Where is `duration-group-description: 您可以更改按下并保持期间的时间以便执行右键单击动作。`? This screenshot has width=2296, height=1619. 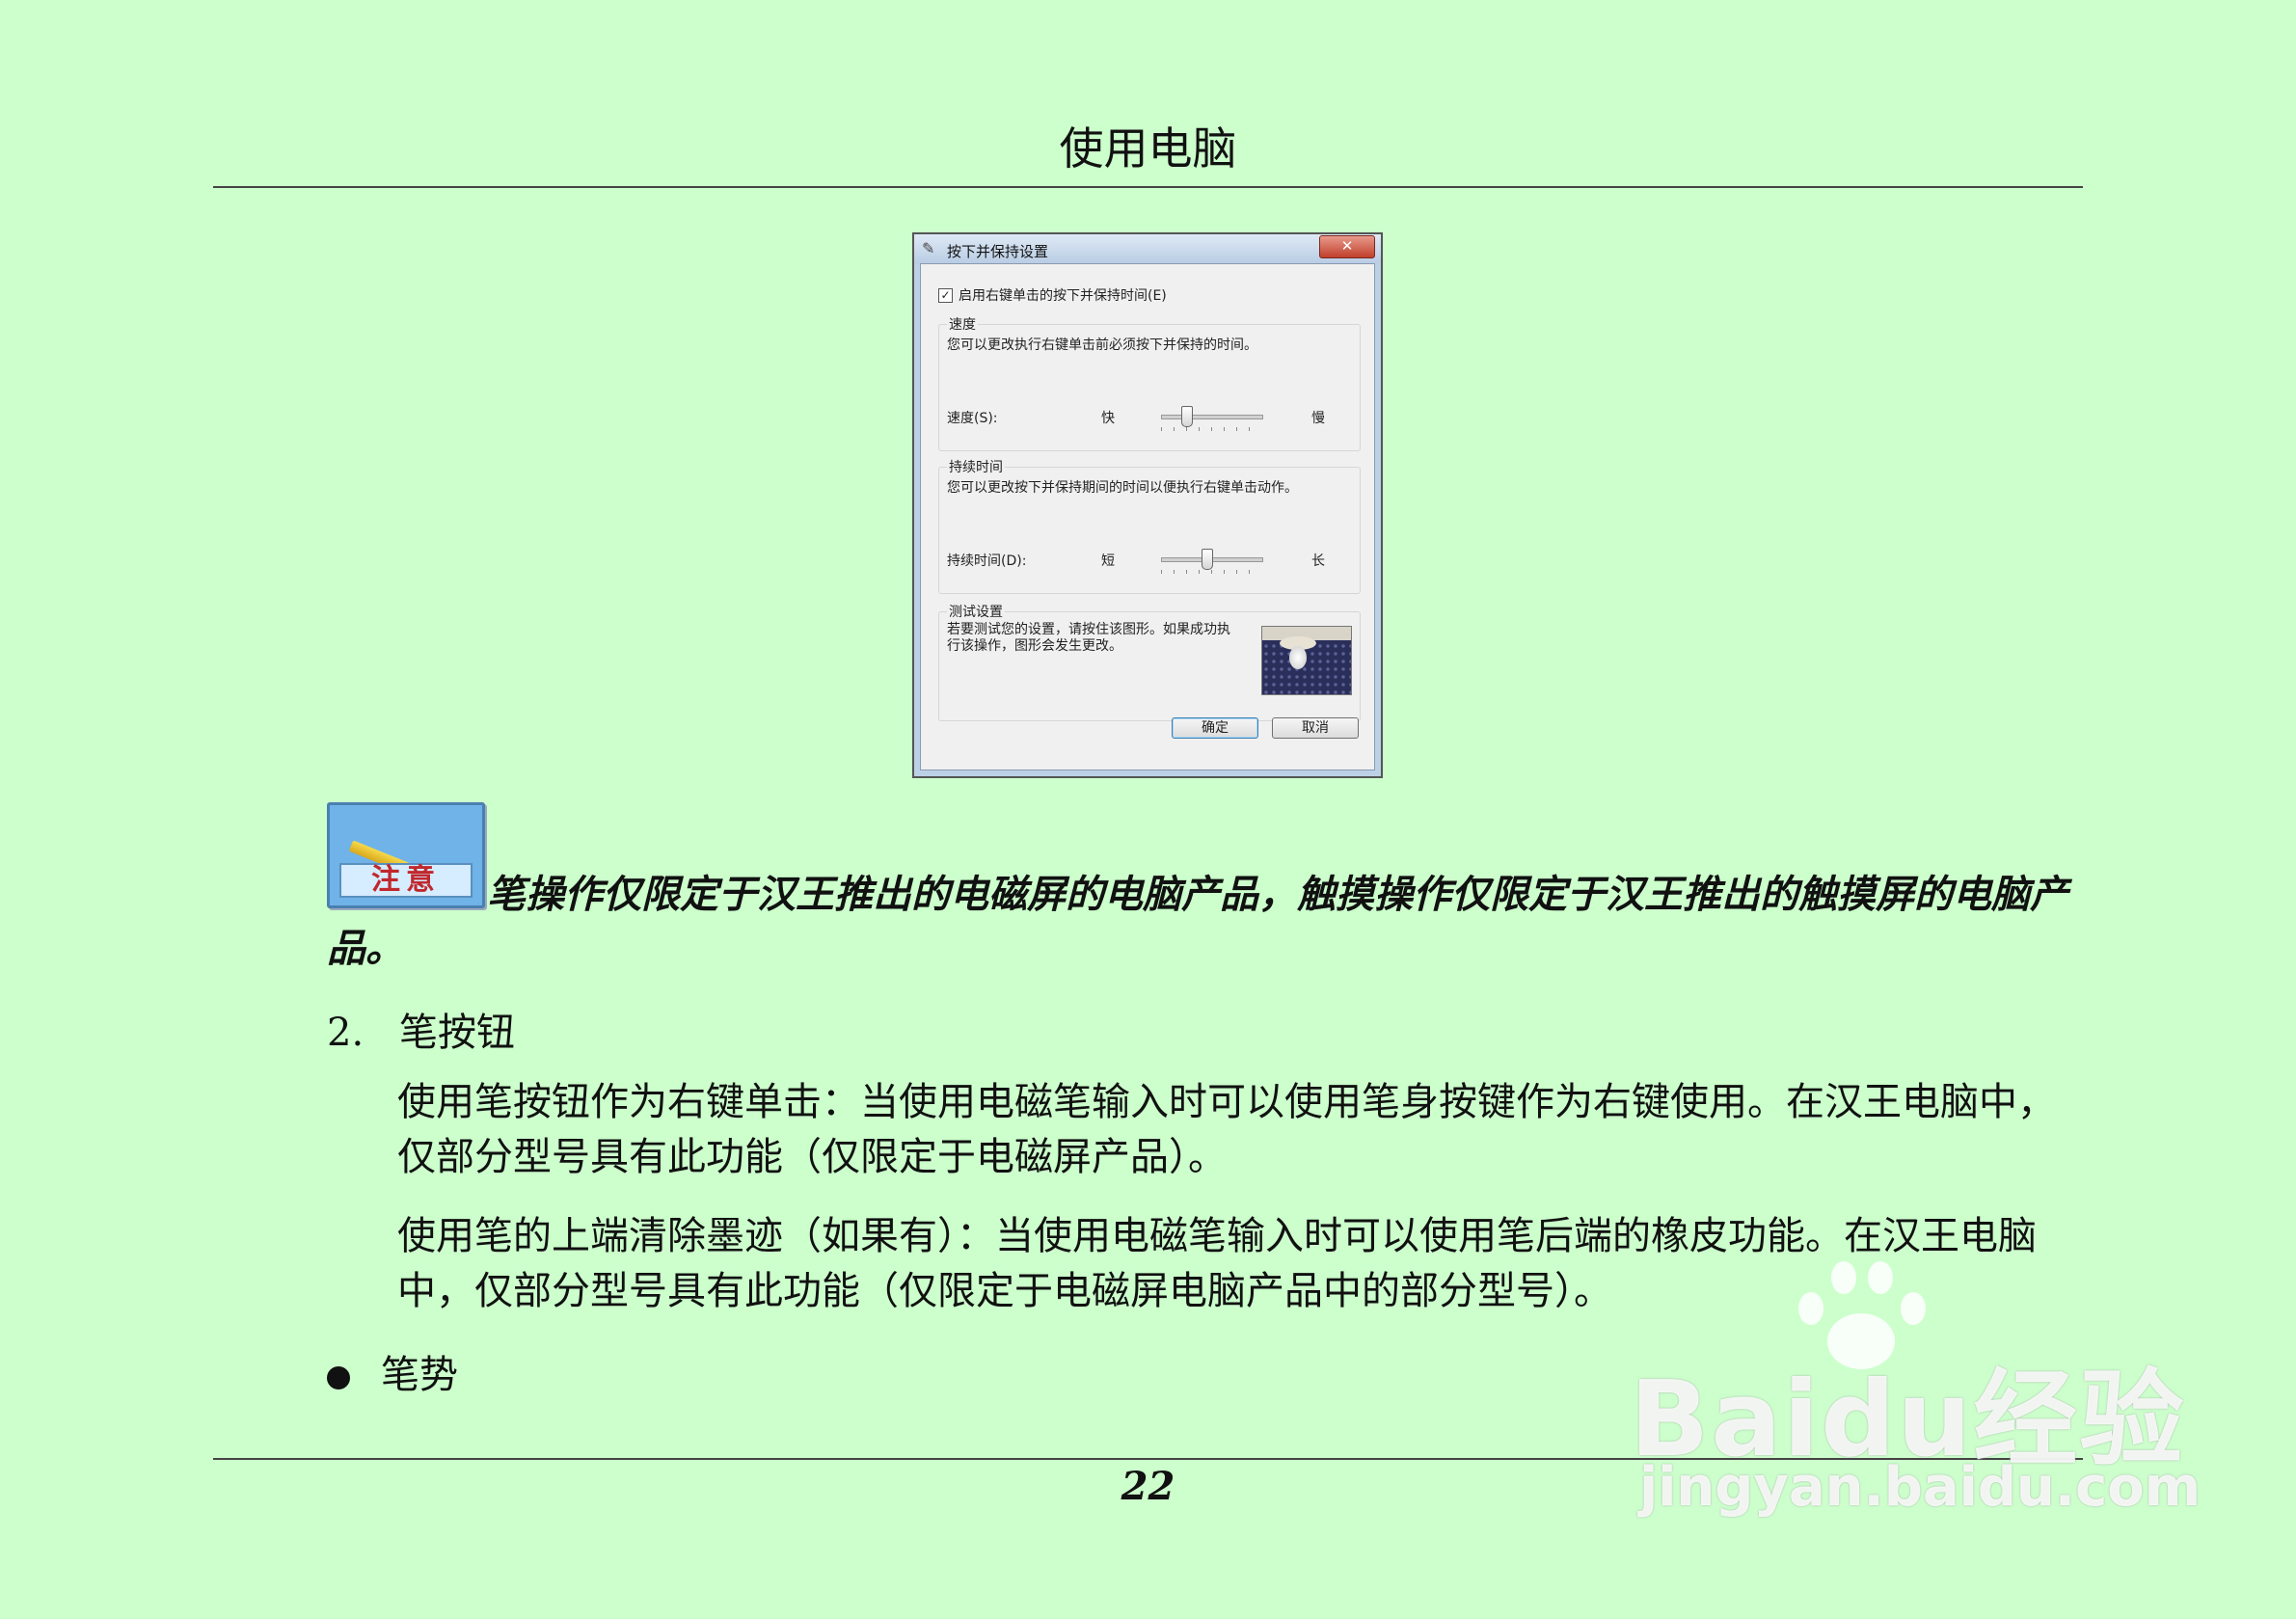
duration-group-description: 您可以更改按下并保持期间的时间以便执行右键单击动作。 is located at coordinates (1122, 488).